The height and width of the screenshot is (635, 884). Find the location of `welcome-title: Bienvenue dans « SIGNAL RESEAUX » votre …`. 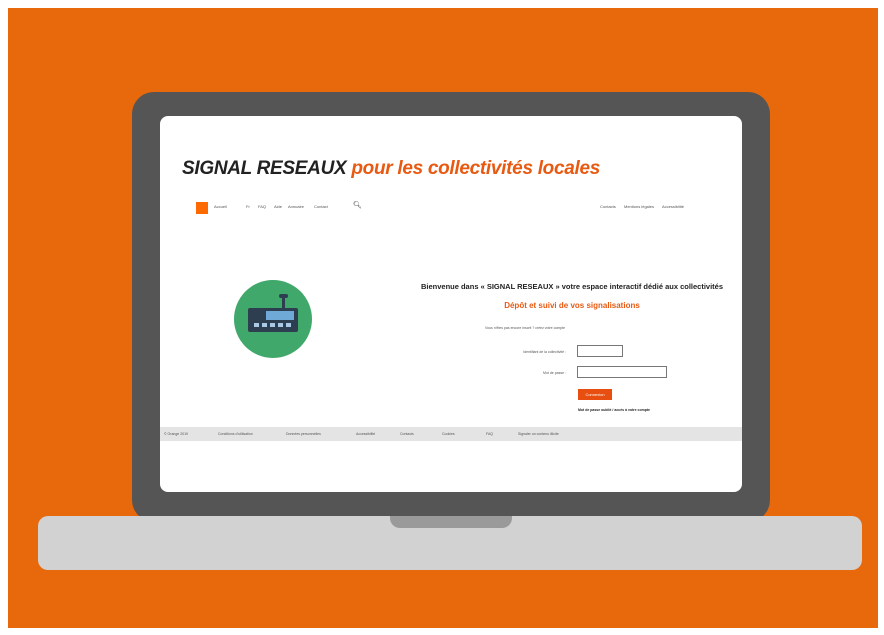

welcome-title: Bienvenue dans « SIGNAL RESEAUX » votre … is located at coordinates (572, 286).